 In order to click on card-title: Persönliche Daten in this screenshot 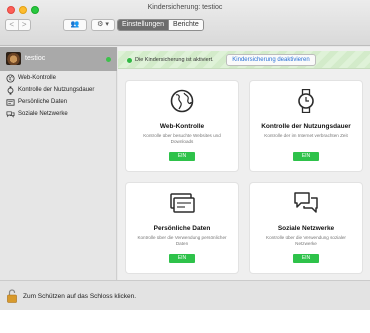, I will do `click(182, 228)`.